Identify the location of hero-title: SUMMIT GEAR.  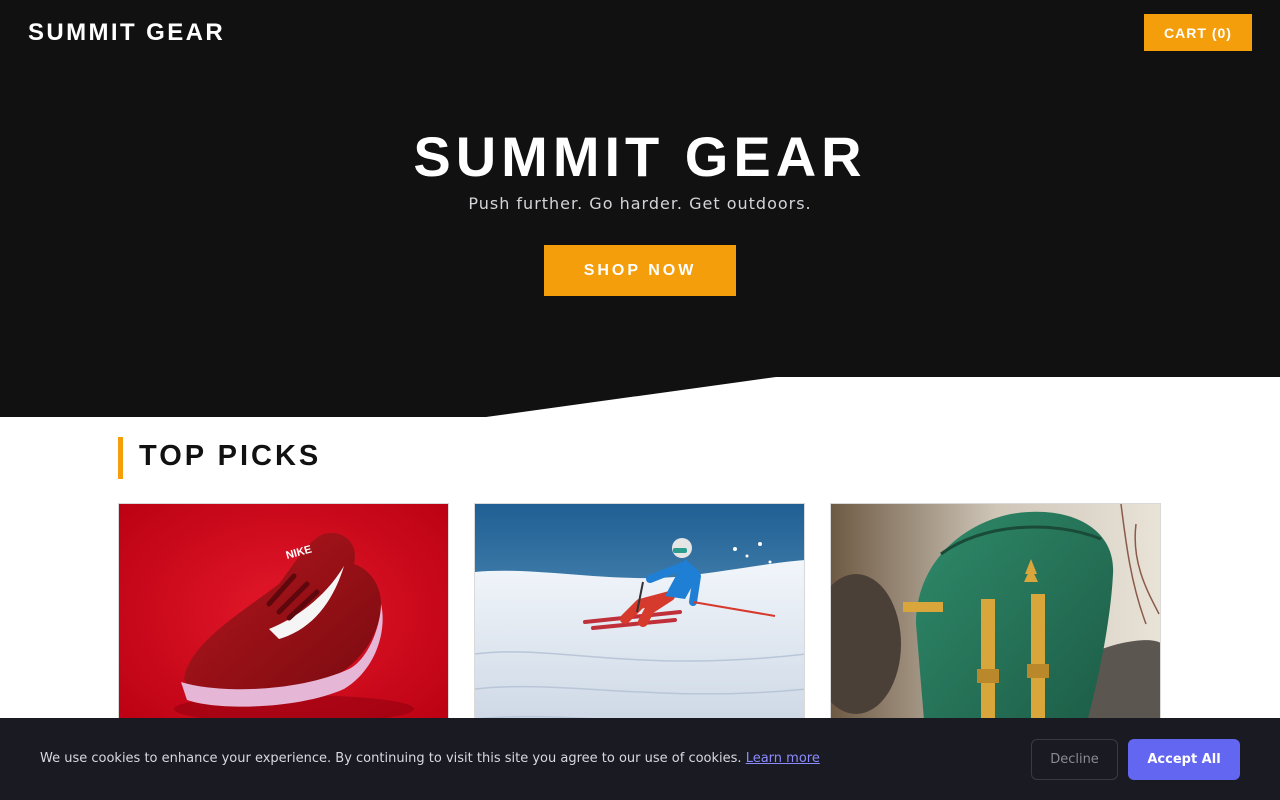
(640, 156).